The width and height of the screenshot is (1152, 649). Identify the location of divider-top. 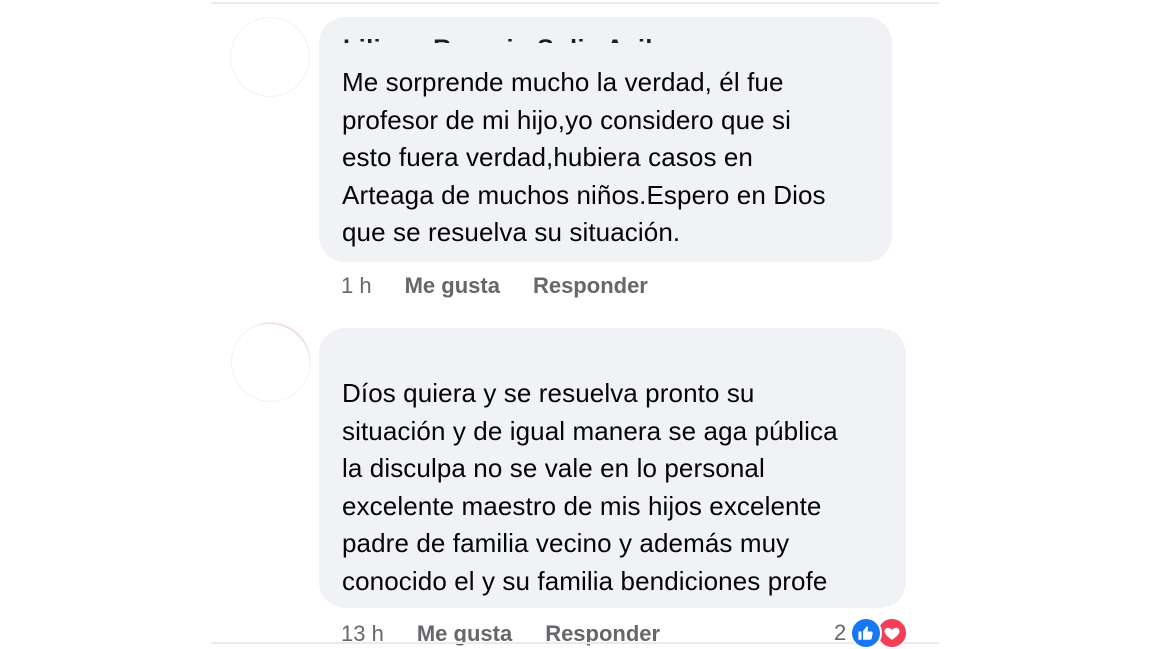
(575, 3).